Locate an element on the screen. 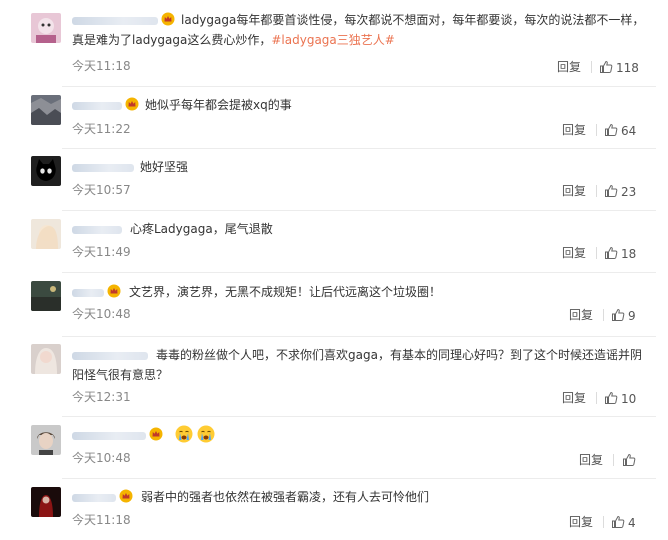  comment-item: 她好坚强 今天10:57 回复 23 is located at coordinates (334, 179).